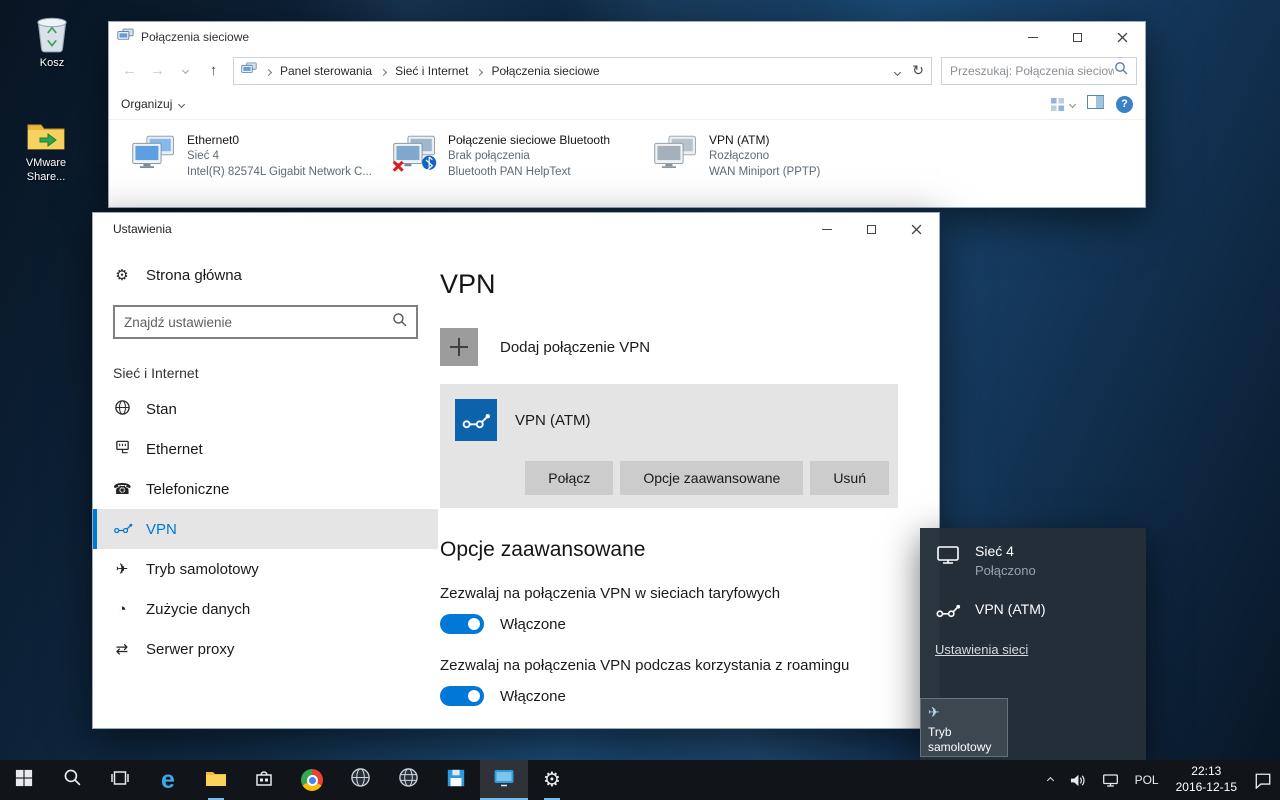 The image size is (1280, 800). What do you see at coordinates (1263, 780) in the screenshot?
I see `action-center-icon` at bounding box center [1263, 780].